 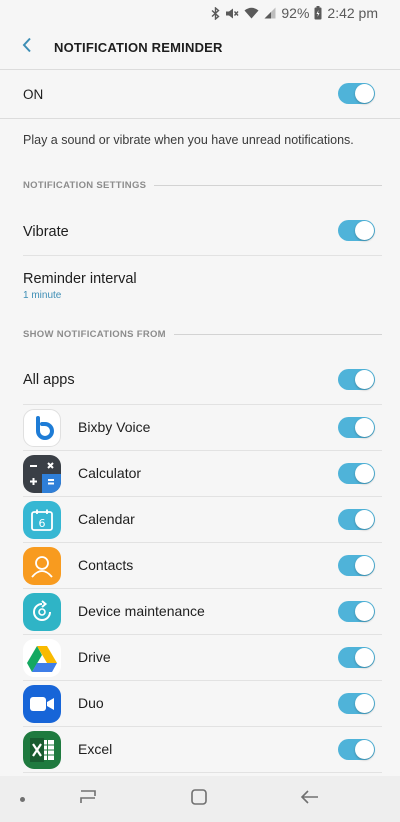 What do you see at coordinates (200, 704) in the screenshot?
I see `app-row-duo: Duo` at bounding box center [200, 704].